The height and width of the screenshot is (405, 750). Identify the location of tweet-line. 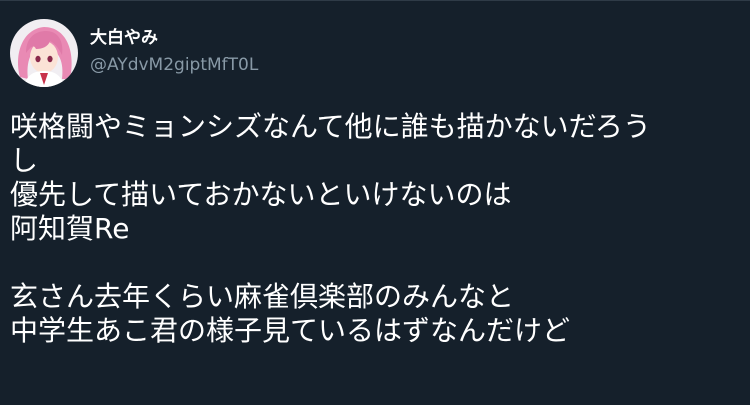
(375, 263).